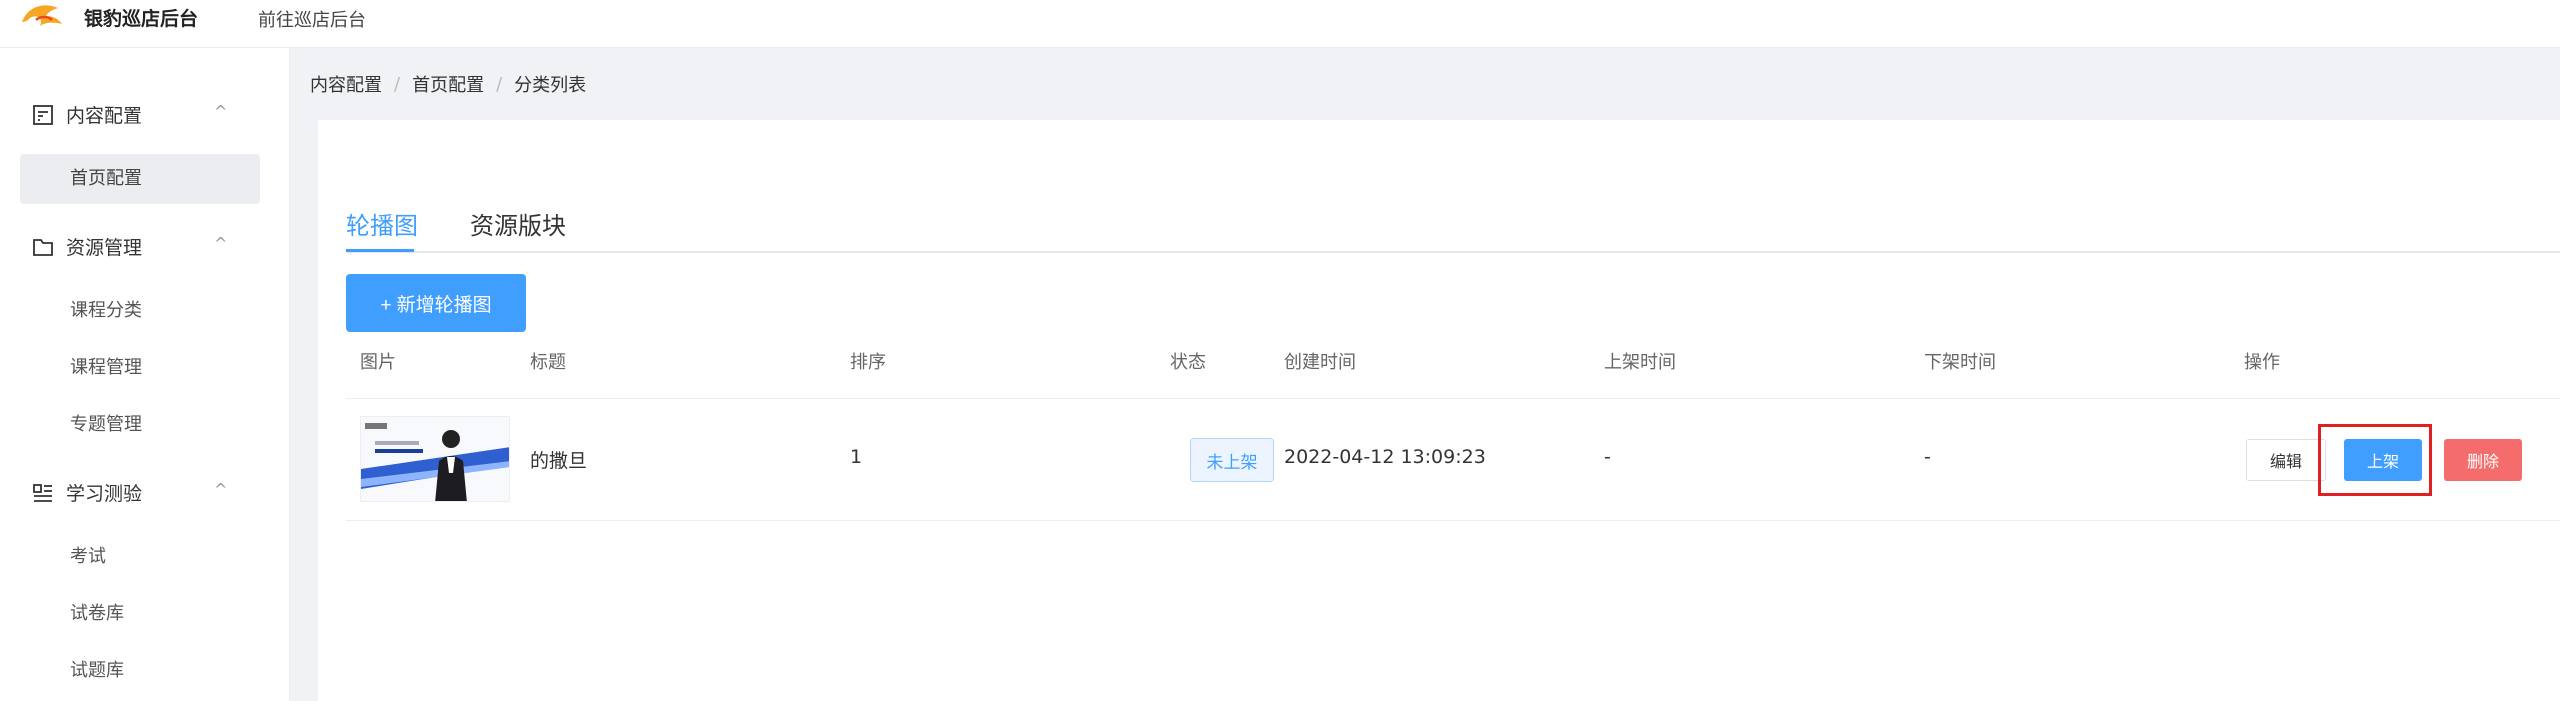 The height and width of the screenshot is (701, 2560). What do you see at coordinates (141, 19) in the screenshot?
I see `brand-title: 银豹巡店后台` at bounding box center [141, 19].